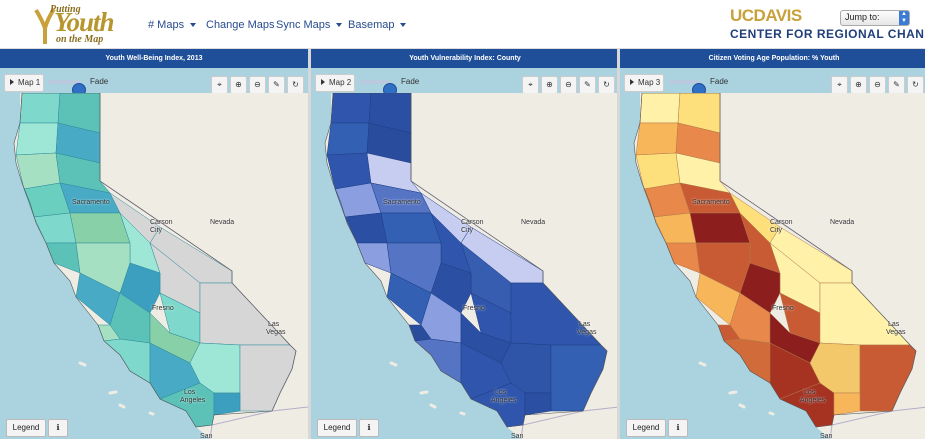  I want to click on map-toggle-button: Map 2, so click(335, 83).